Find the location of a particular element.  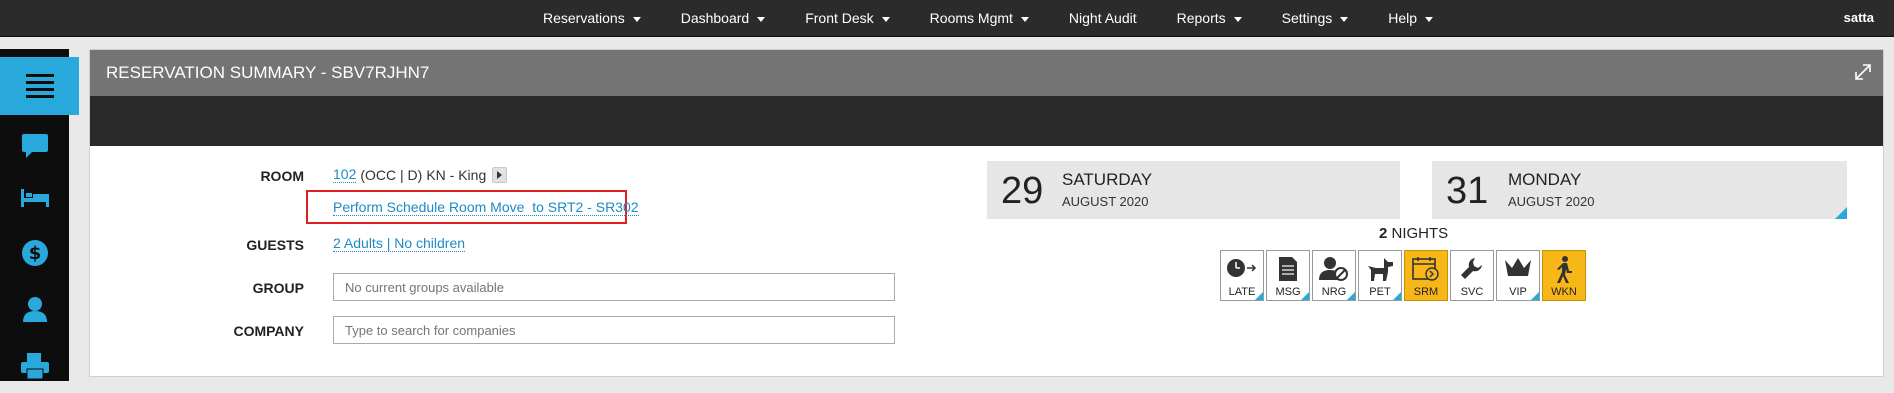

flag-msg: MSG is located at coordinates (1288, 275).